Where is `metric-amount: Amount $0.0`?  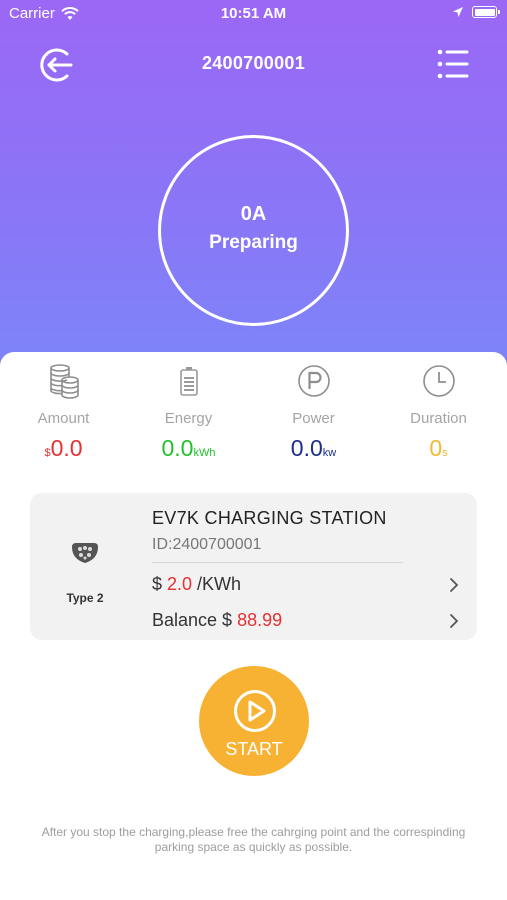 metric-amount: Amount $0.0 is located at coordinates (63, 412).